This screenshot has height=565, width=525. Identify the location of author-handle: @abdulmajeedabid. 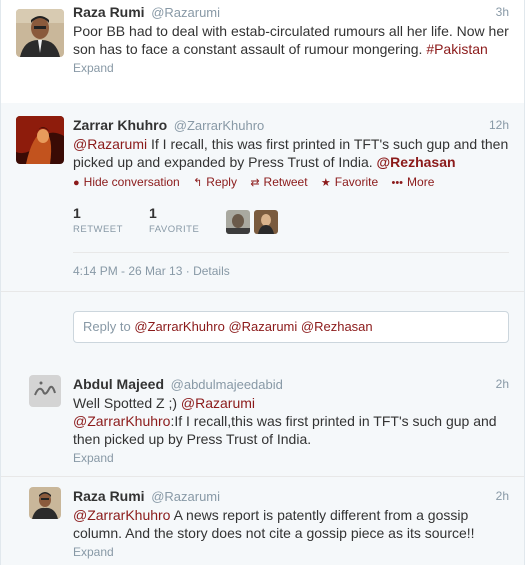
(227, 384).